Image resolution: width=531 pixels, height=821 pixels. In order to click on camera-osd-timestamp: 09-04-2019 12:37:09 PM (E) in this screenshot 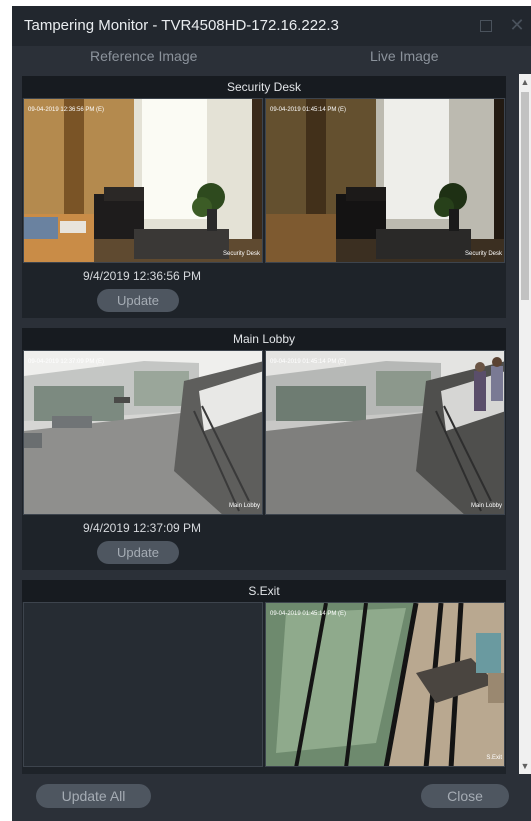, I will do `click(66, 362)`.